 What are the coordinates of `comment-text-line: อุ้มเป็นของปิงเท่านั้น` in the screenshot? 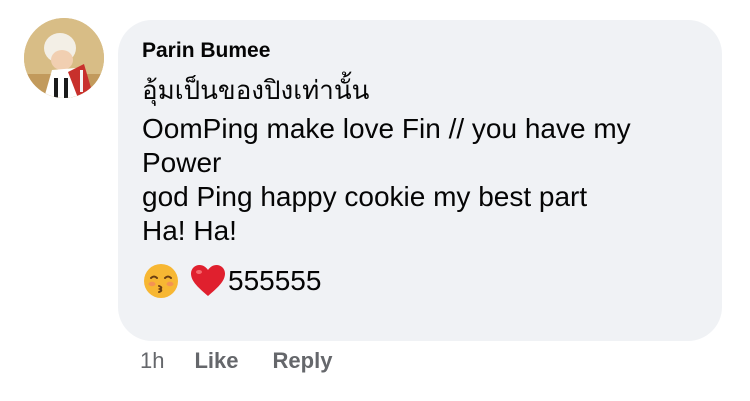 It's located at (256, 91).